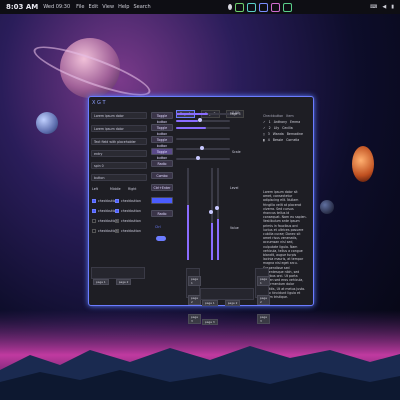 Image resolution: width=400 pixels, height=400 pixels. What do you see at coordinates (363, 164) in the screenshot?
I see `orange-planet` at bounding box center [363, 164].